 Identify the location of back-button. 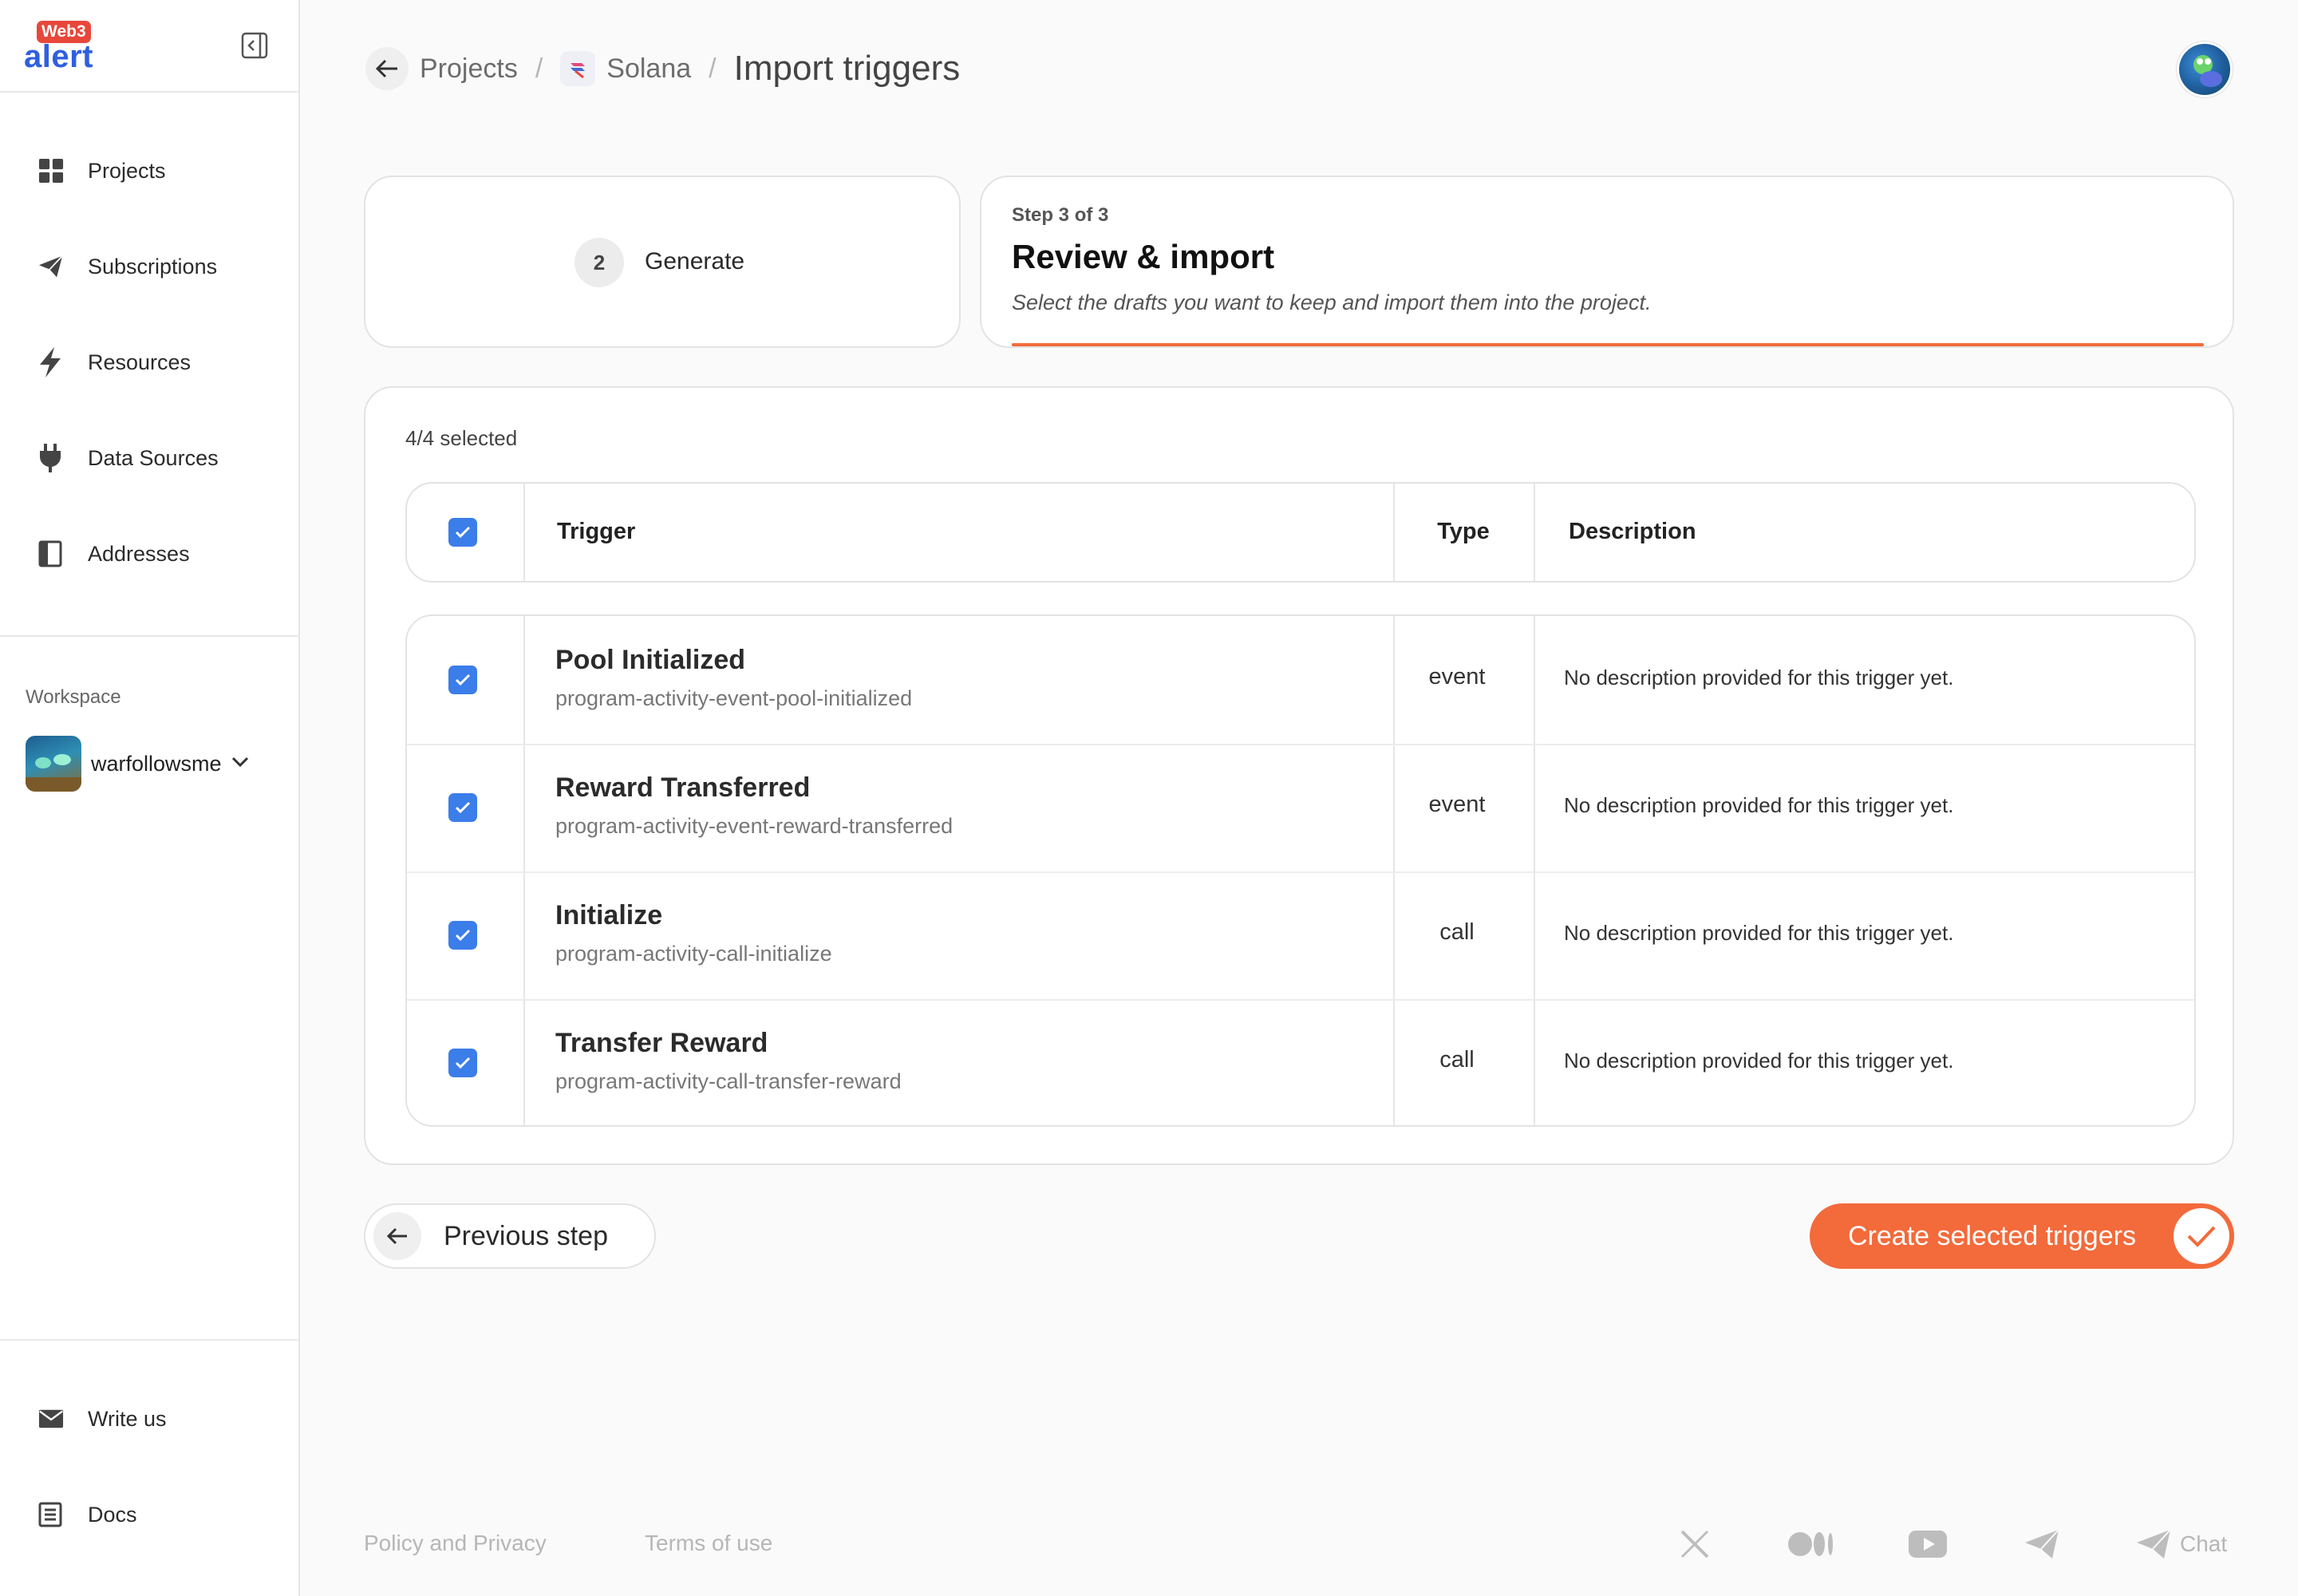
(387, 68).